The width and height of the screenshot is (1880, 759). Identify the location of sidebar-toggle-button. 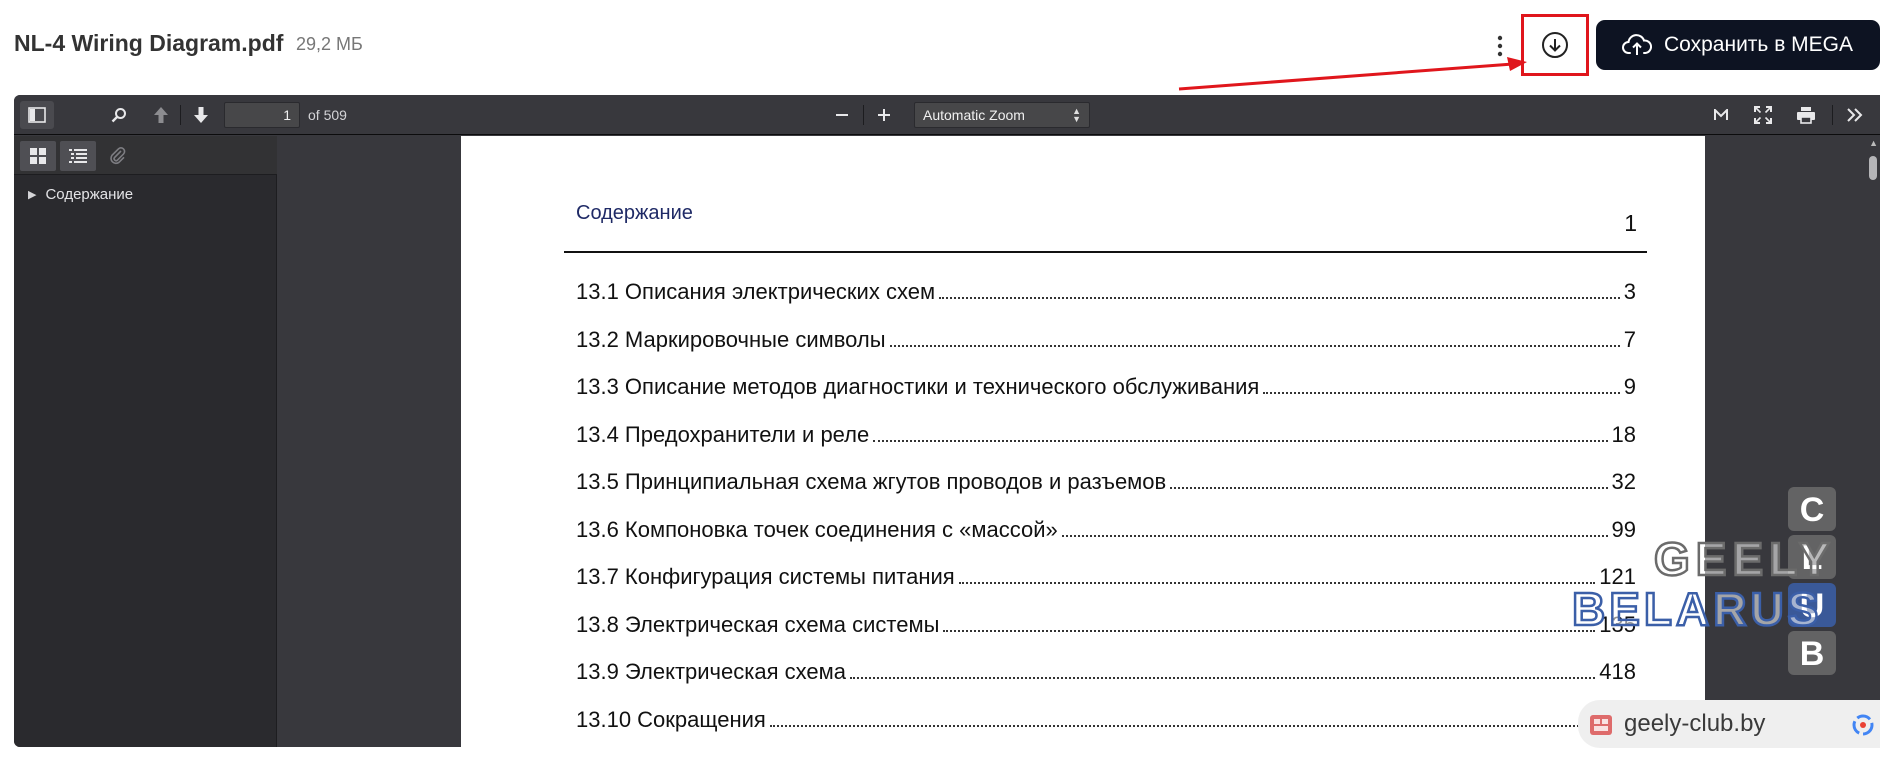
(37, 115).